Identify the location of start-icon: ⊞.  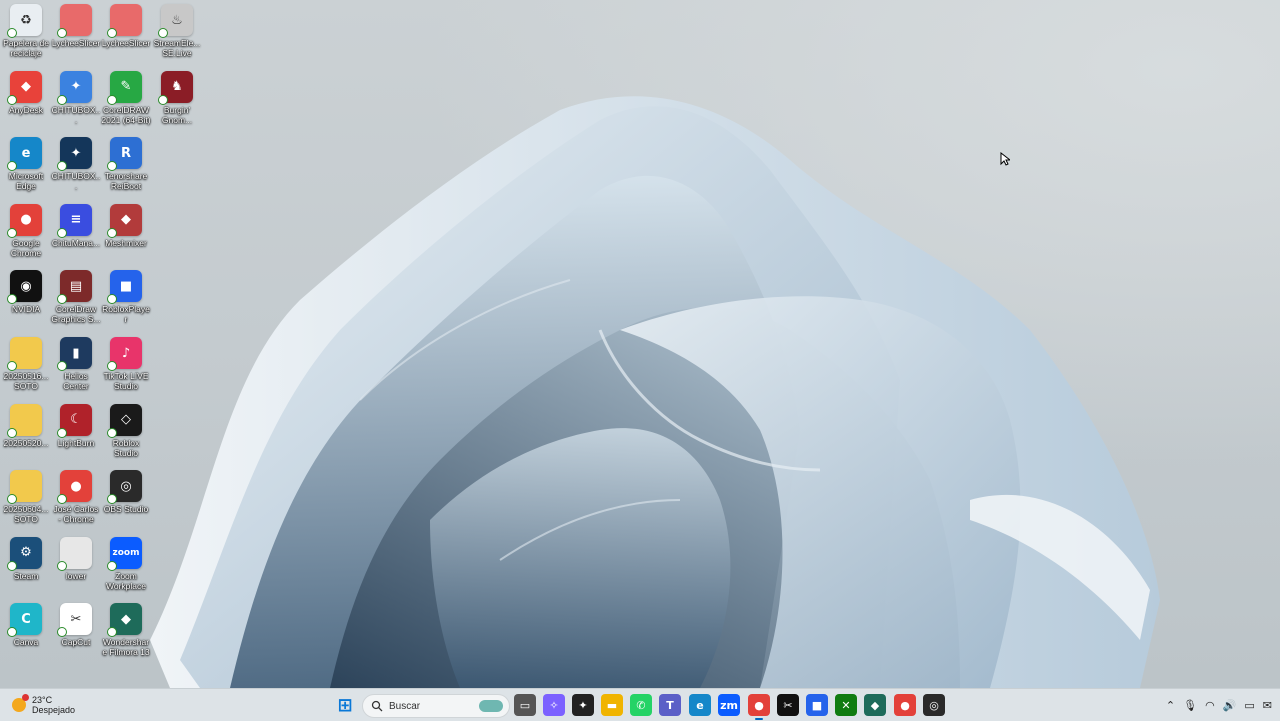
(345, 705).